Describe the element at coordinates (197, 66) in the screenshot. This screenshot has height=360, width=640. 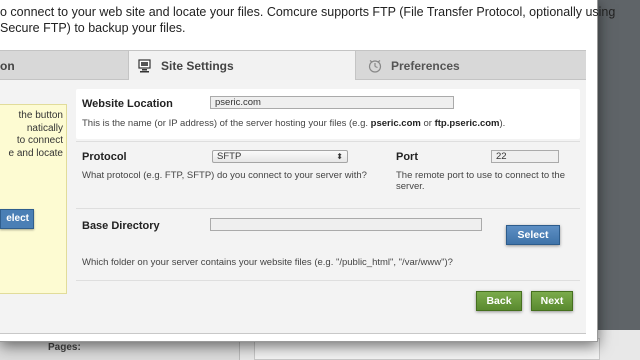
I see `tab-site-settings-label: Site Settings` at that location.